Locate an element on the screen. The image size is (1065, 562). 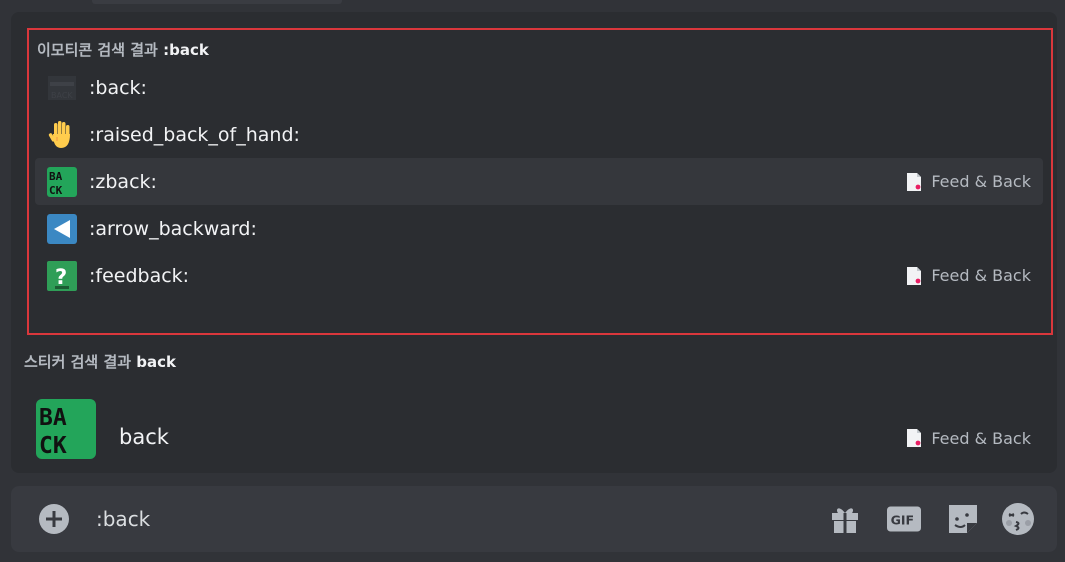
sticker-name: back is located at coordinates (144, 437).